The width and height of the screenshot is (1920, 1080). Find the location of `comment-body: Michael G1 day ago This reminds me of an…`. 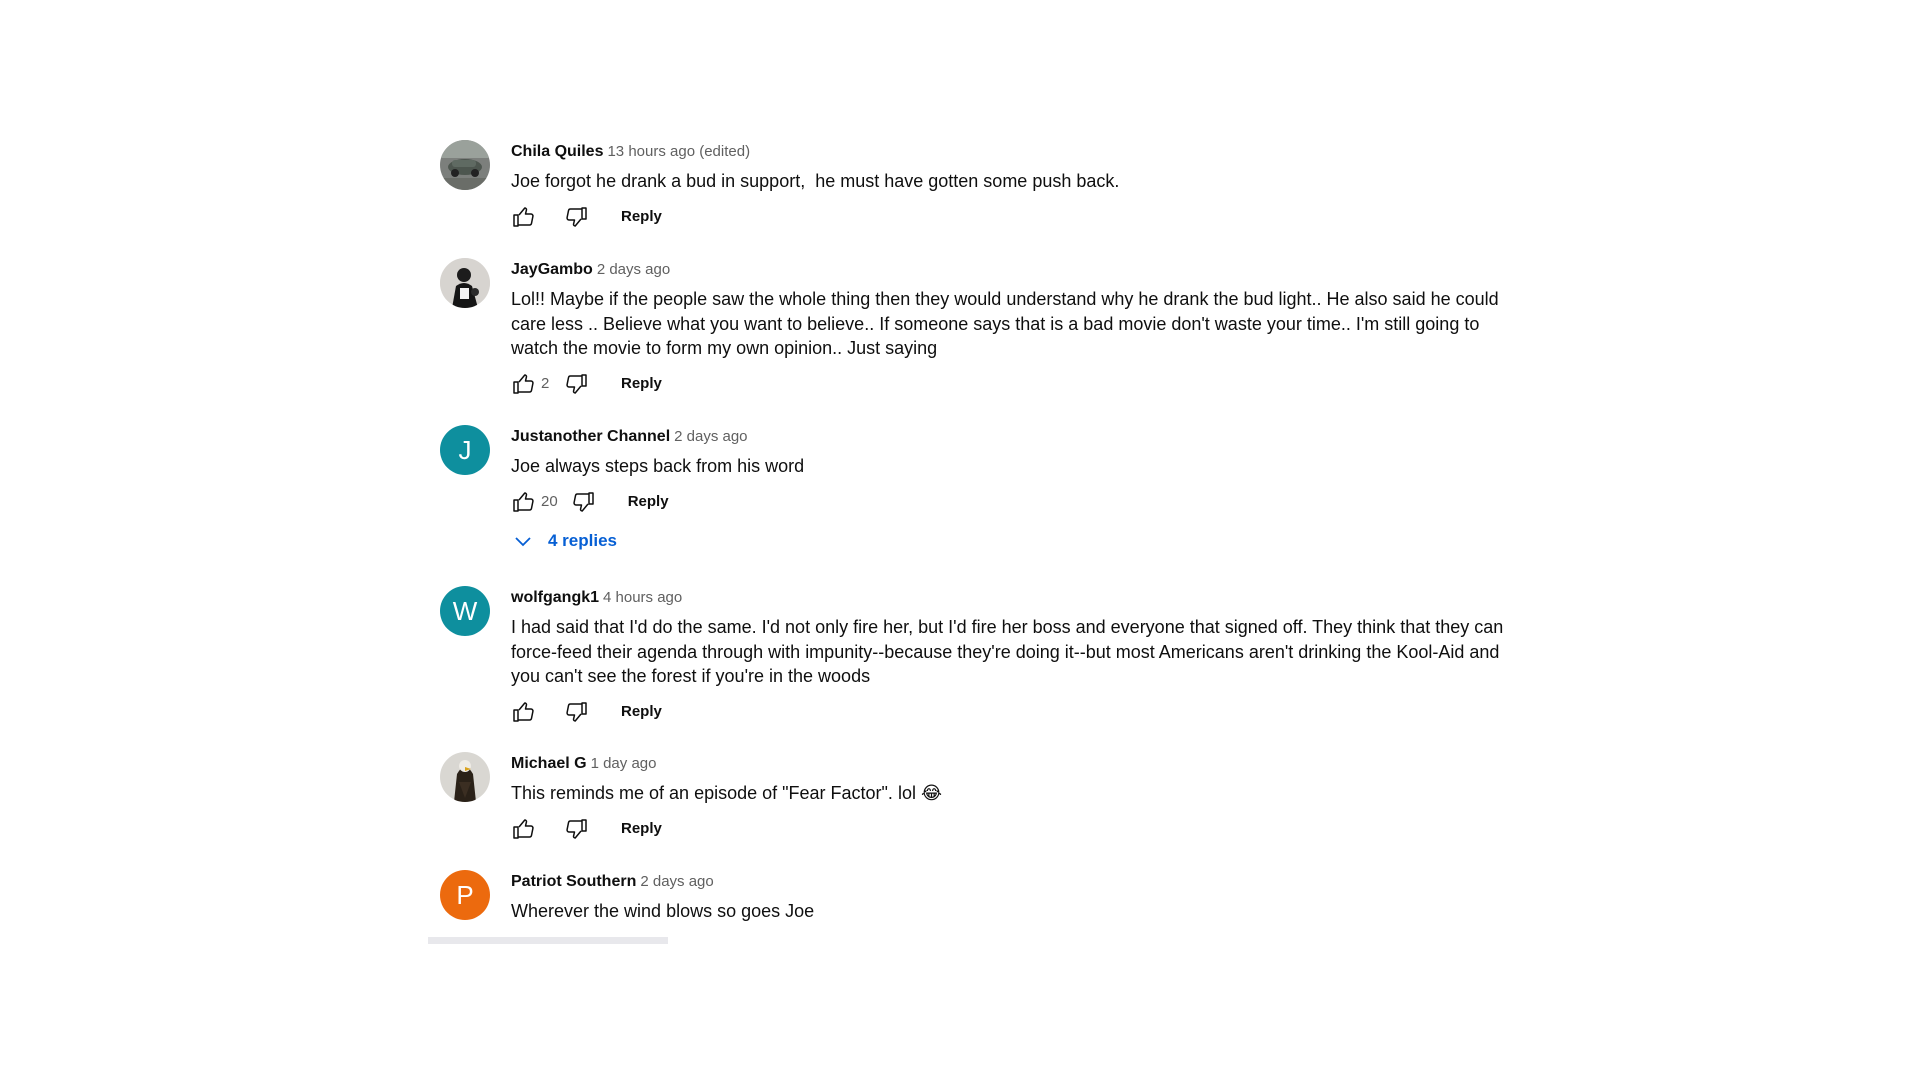

comment-body: Michael G1 day ago This reminds me of an… is located at coordinates (1016, 798).